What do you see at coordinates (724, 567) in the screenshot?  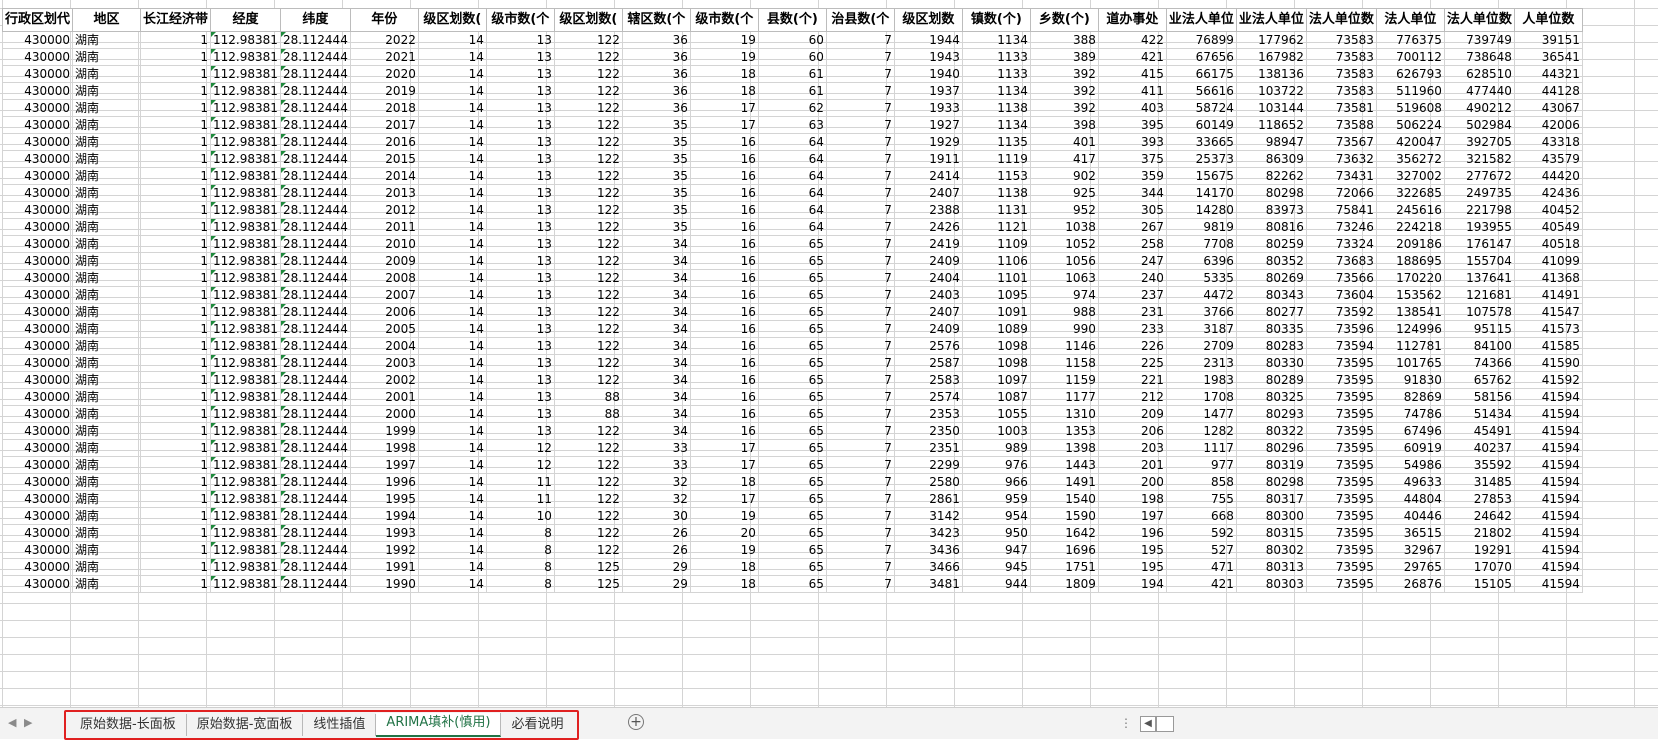 I see `table-cell: 18` at bounding box center [724, 567].